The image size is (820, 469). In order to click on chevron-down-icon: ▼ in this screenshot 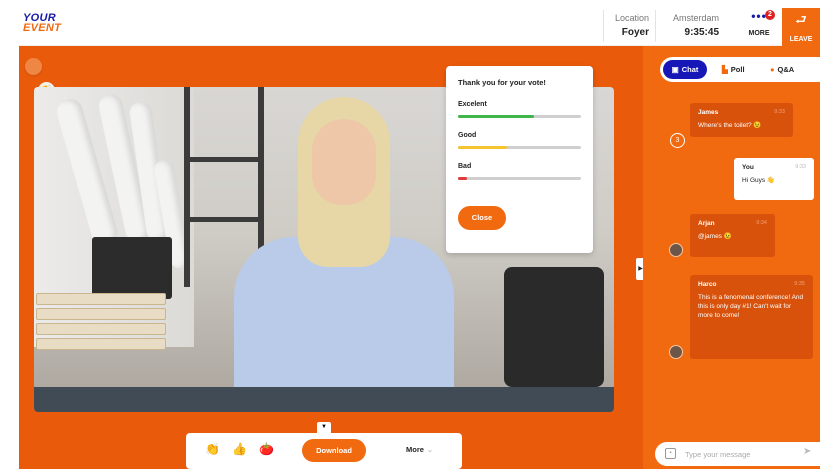, I will do `click(324, 427)`.